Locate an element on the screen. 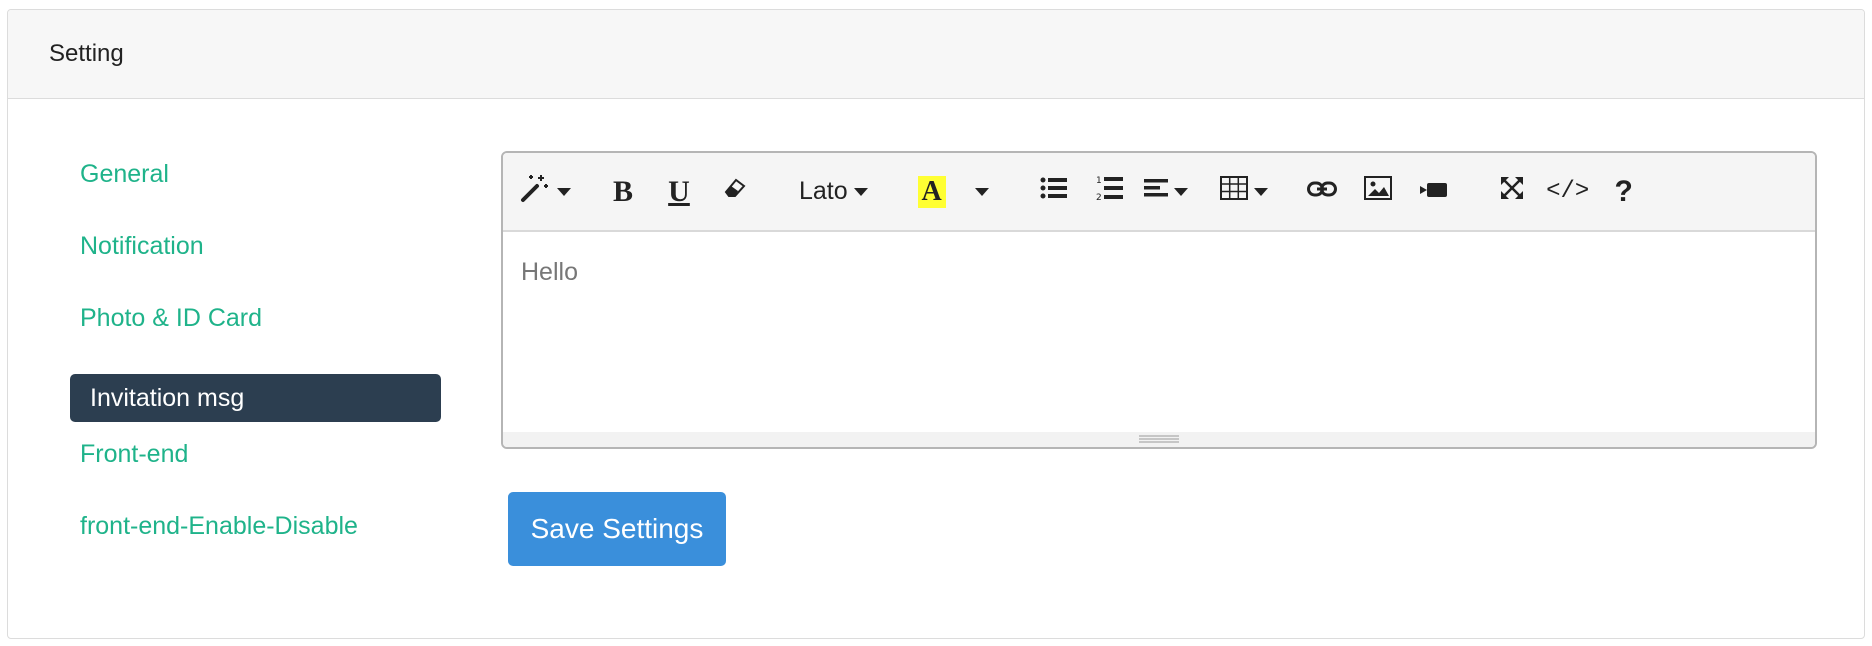 The height and width of the screenshot is (646, 1872). help-button: ? is located at coordinates (1624, 192).